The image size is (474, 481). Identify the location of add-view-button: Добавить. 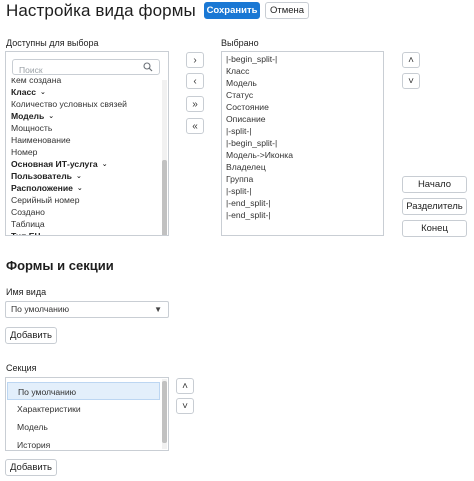
(31, 335).